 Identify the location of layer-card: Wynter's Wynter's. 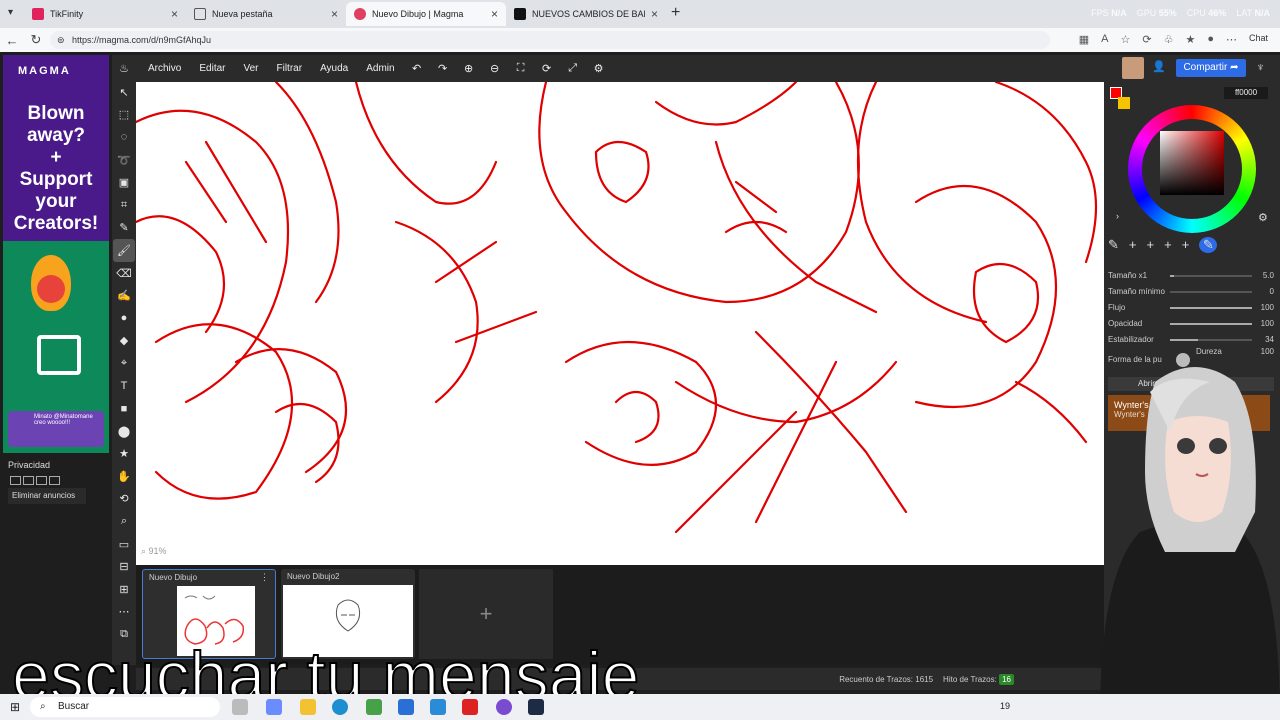
(1189, 413).